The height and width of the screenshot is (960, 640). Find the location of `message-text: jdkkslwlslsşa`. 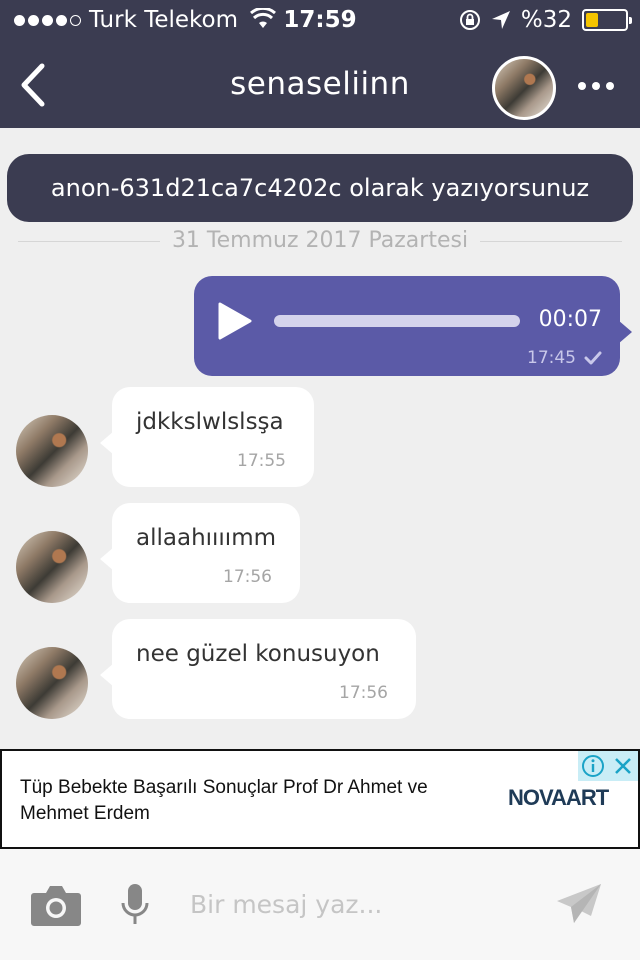

message-text: jdkkslwlslsşa is located at coordinates (210, 422).